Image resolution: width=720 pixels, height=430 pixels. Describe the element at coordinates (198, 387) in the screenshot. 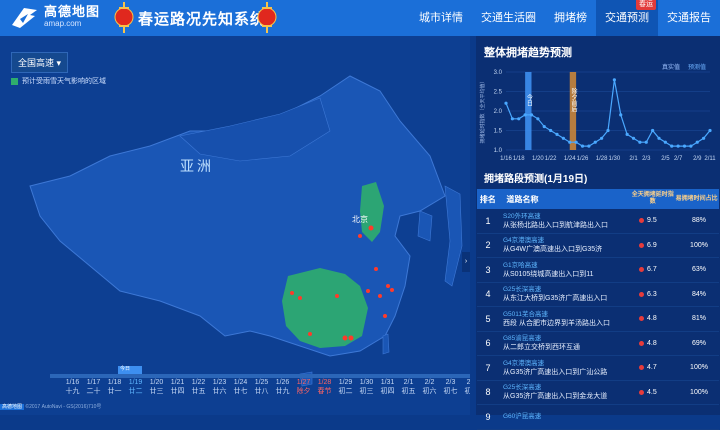

I see `timeline-date: 1/22 廿五` at that location.